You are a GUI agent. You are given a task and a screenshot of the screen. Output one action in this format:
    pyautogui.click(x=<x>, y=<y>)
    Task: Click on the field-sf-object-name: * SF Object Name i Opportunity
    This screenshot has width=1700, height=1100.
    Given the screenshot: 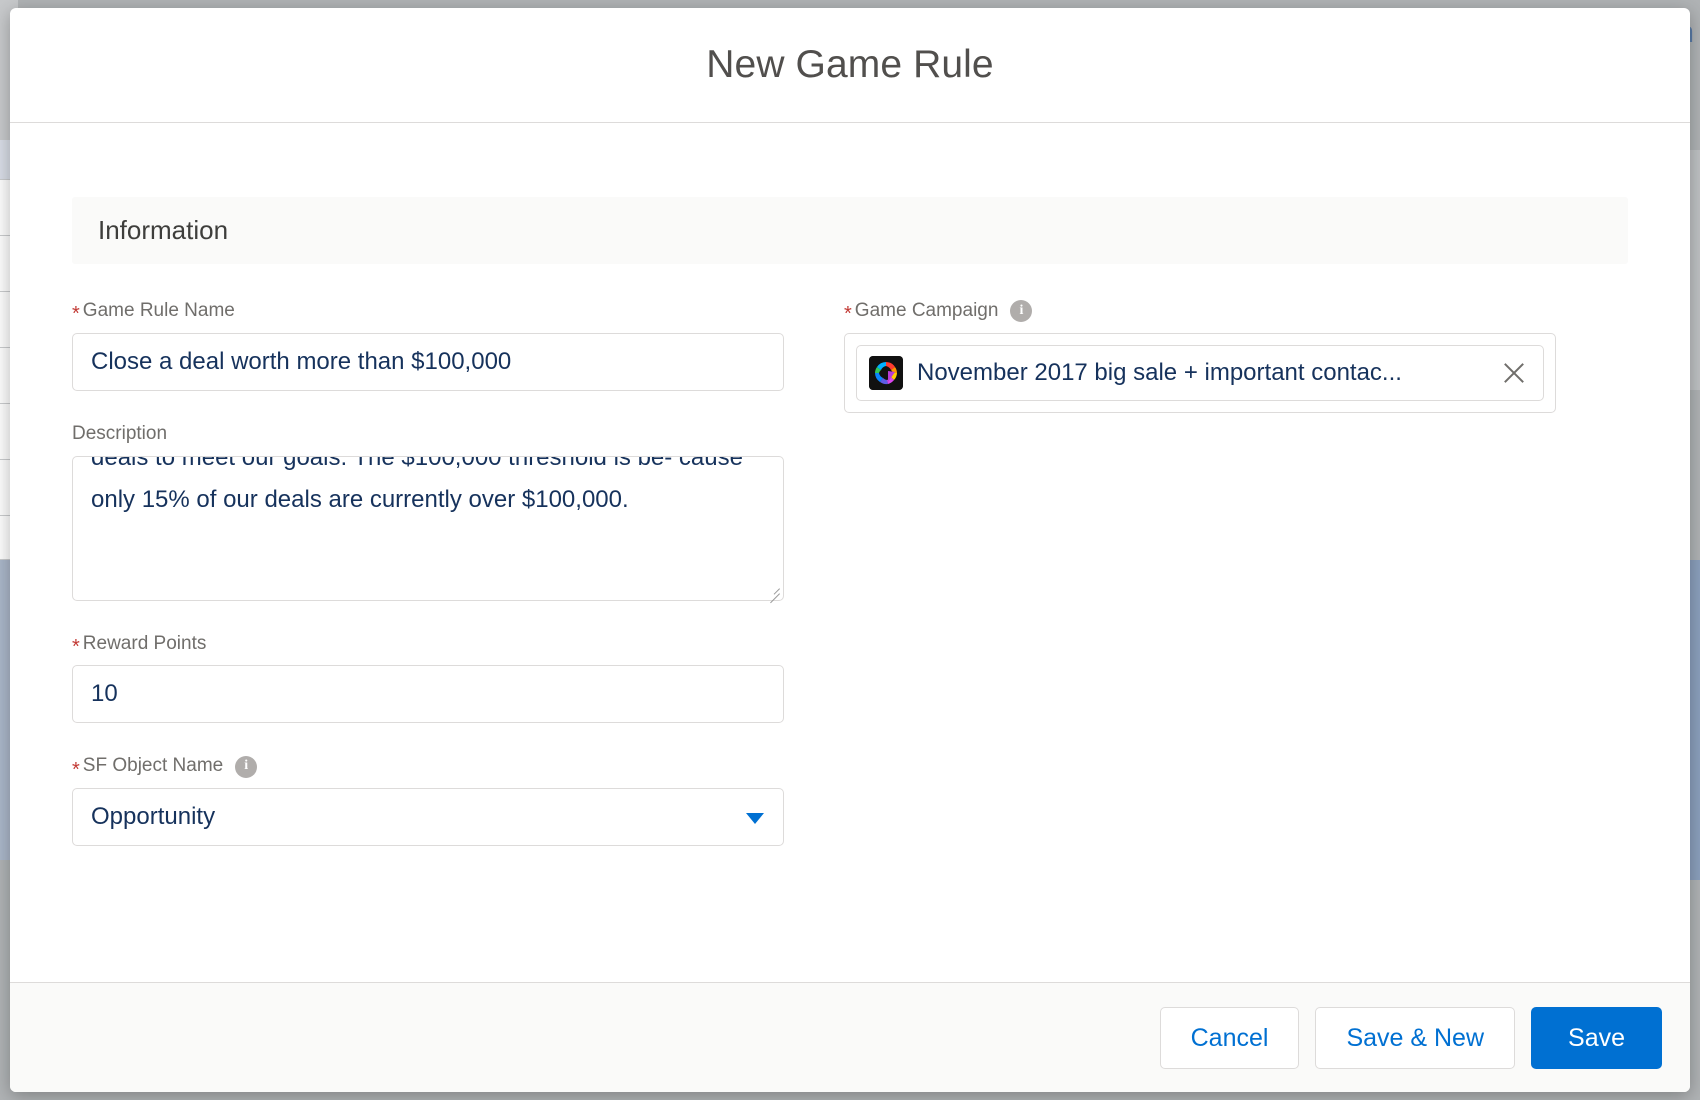 What is the action you would take?
    pyautogui.click(x=428, y=801)
    